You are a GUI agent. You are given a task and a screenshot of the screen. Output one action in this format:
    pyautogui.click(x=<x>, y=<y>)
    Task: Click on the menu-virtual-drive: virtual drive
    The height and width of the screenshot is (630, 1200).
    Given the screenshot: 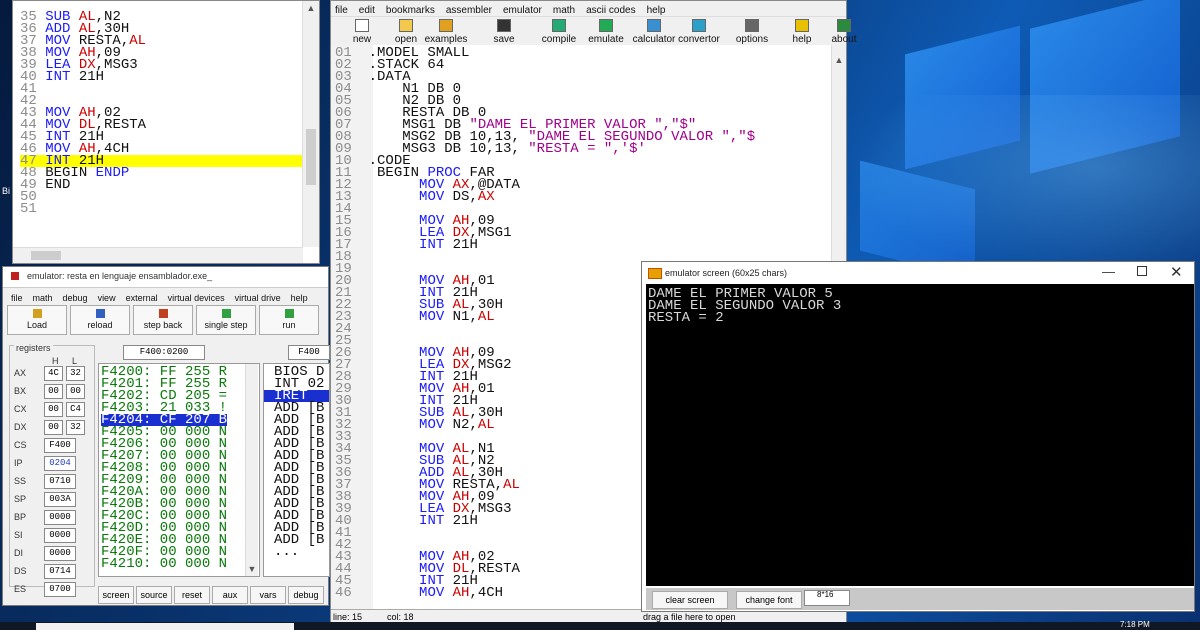 What is the action you would take?
    pyautogui.click(x=258, y=298)
    